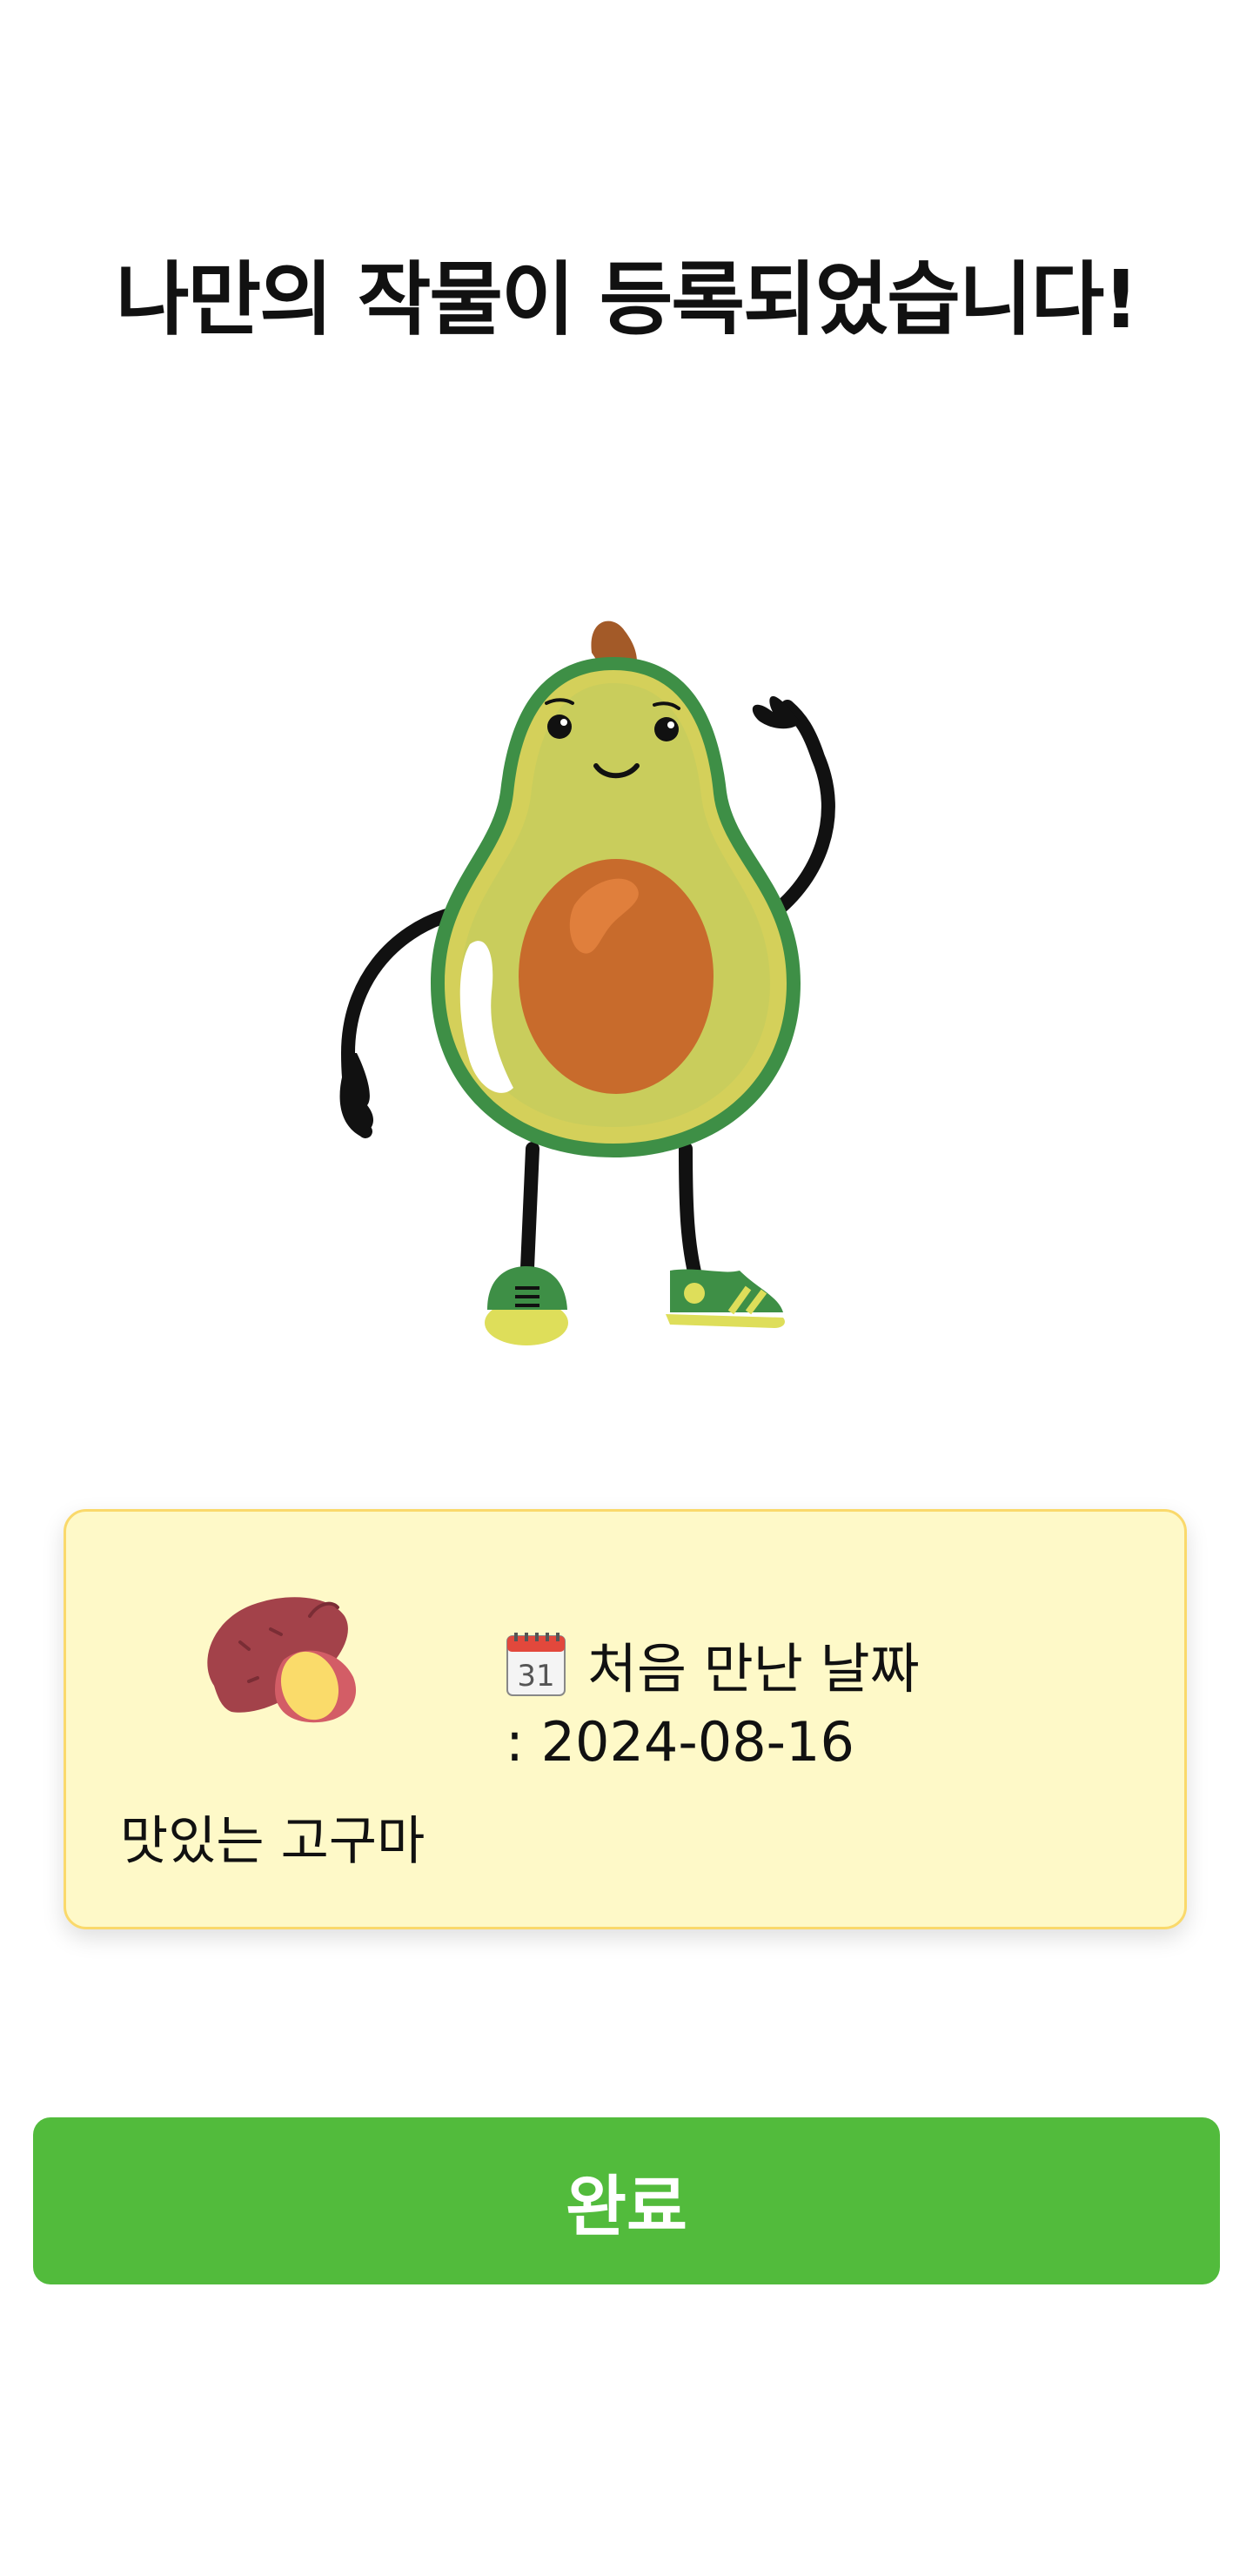  What do you see at coordinates (626, 2201) in the screenshot?
I see `done-button: 완료` at bounding box center [626, 2201].